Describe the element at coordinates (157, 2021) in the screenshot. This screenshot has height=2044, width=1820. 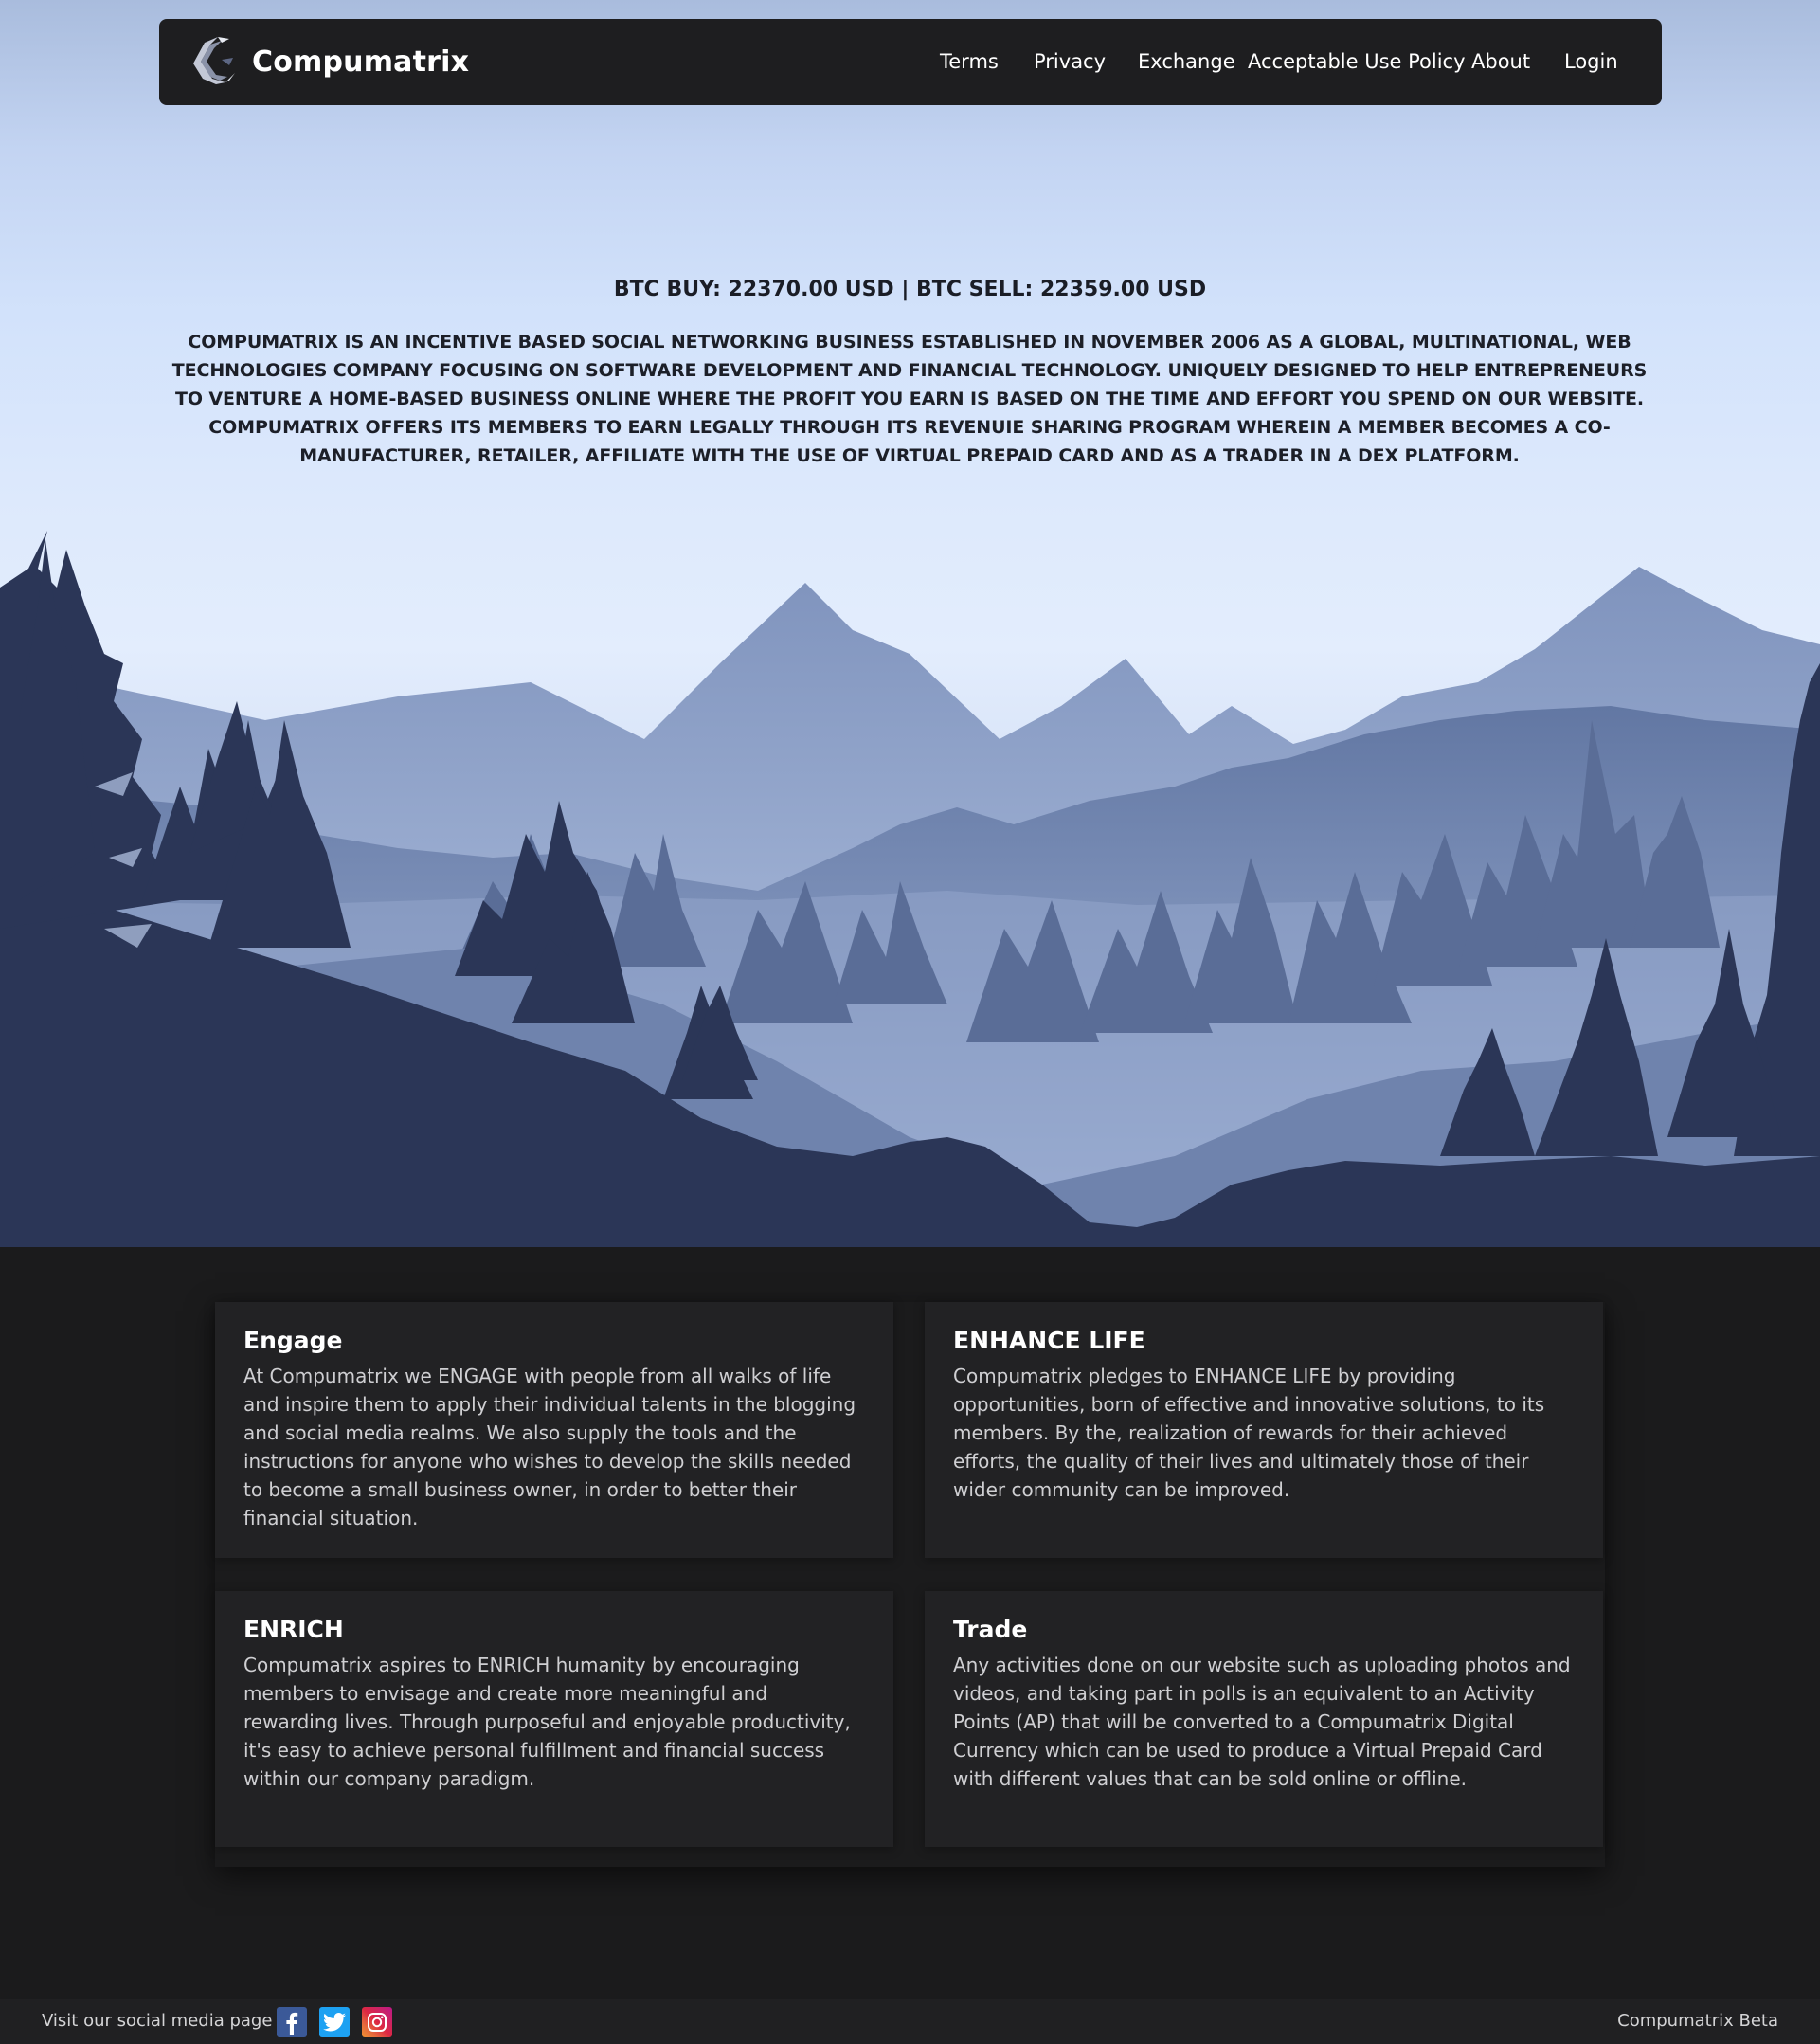
I see `social-label: Visit our social media page` at that location.